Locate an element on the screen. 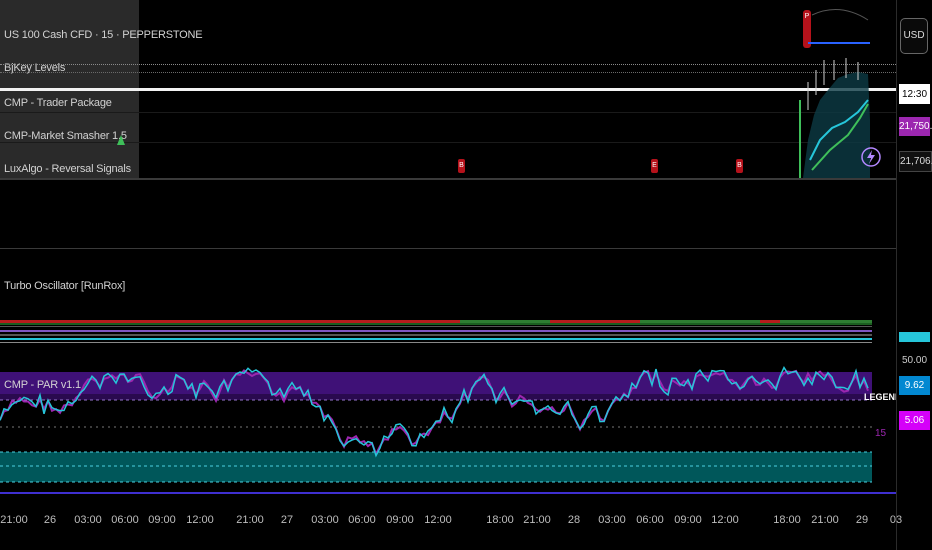  up-arrow-icon is located at coordinates (121, 140).